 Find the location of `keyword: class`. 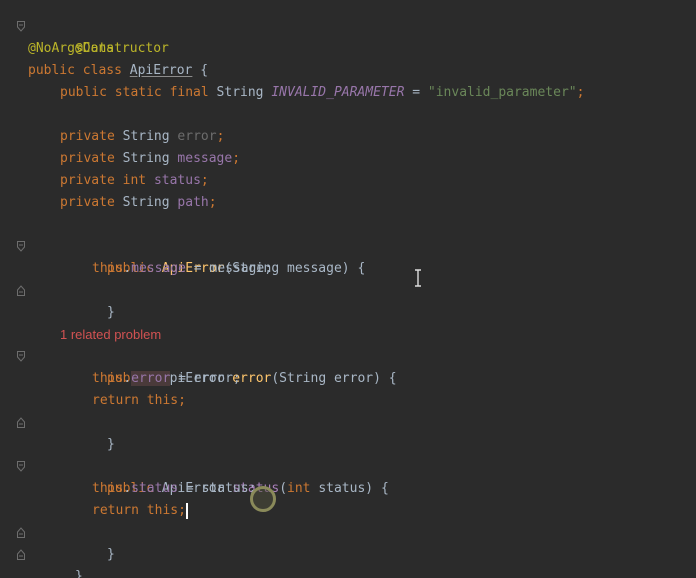

keyword: class is located at coordinates (102, 70).